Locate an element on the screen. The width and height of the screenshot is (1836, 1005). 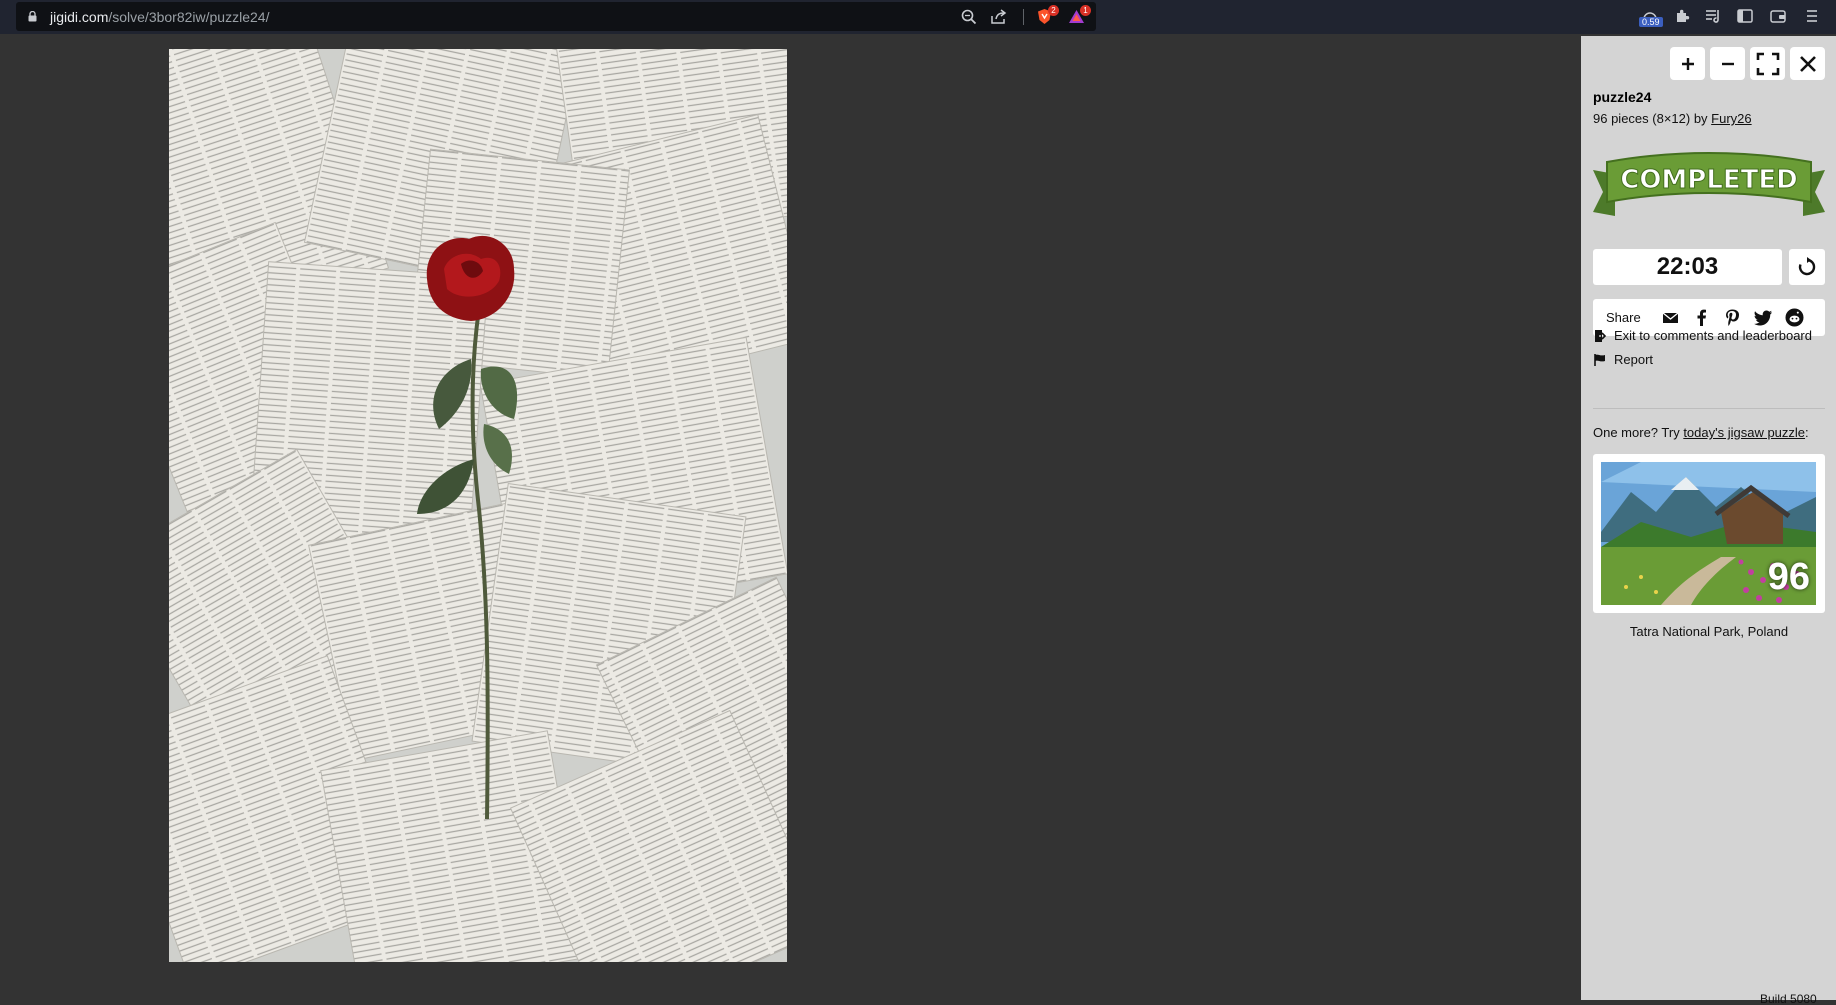
todays-puzzle-link: today's jigsaw puzzle is located at coordinates (1744, 432).